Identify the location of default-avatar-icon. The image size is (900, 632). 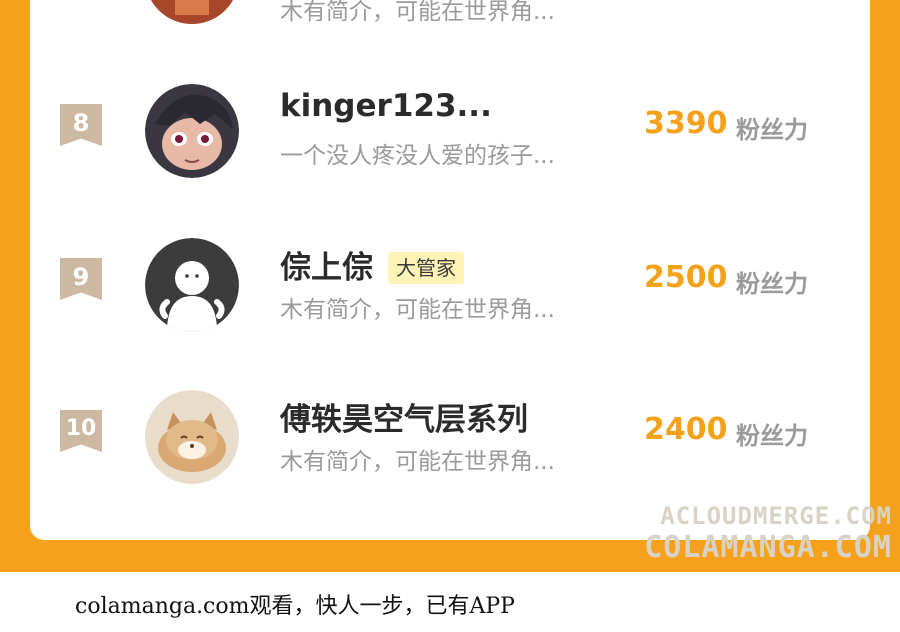
(192, 285).